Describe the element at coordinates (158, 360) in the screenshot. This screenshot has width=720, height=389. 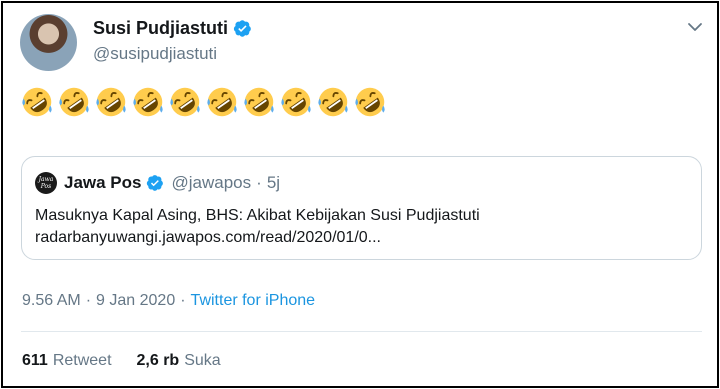
I see `like-count: 2,6 rb` at that location.